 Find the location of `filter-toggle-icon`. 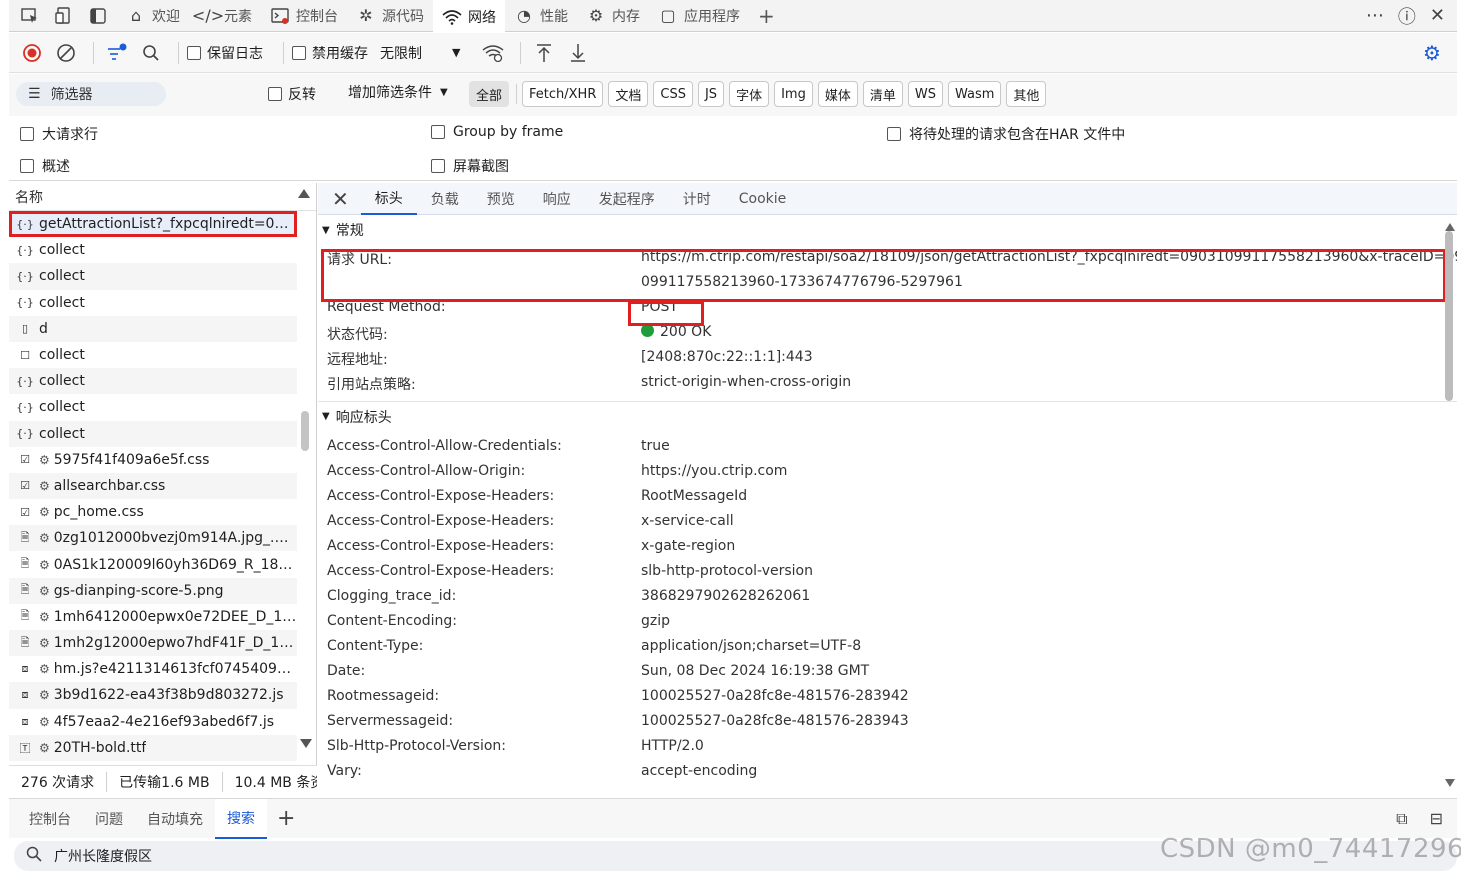

filter-toggle-icon is located at coordinates (117, 53).